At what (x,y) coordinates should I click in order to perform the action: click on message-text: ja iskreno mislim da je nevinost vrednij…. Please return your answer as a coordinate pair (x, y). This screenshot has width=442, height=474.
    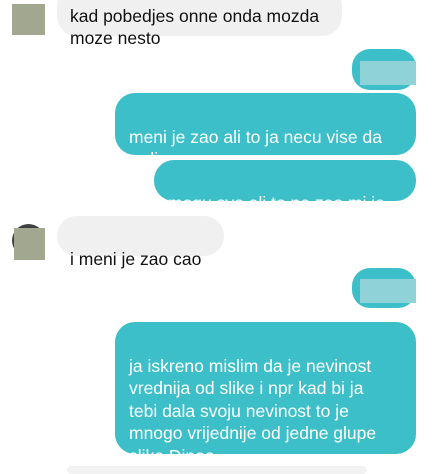
    Looking at the image, I should click on (253, 410).